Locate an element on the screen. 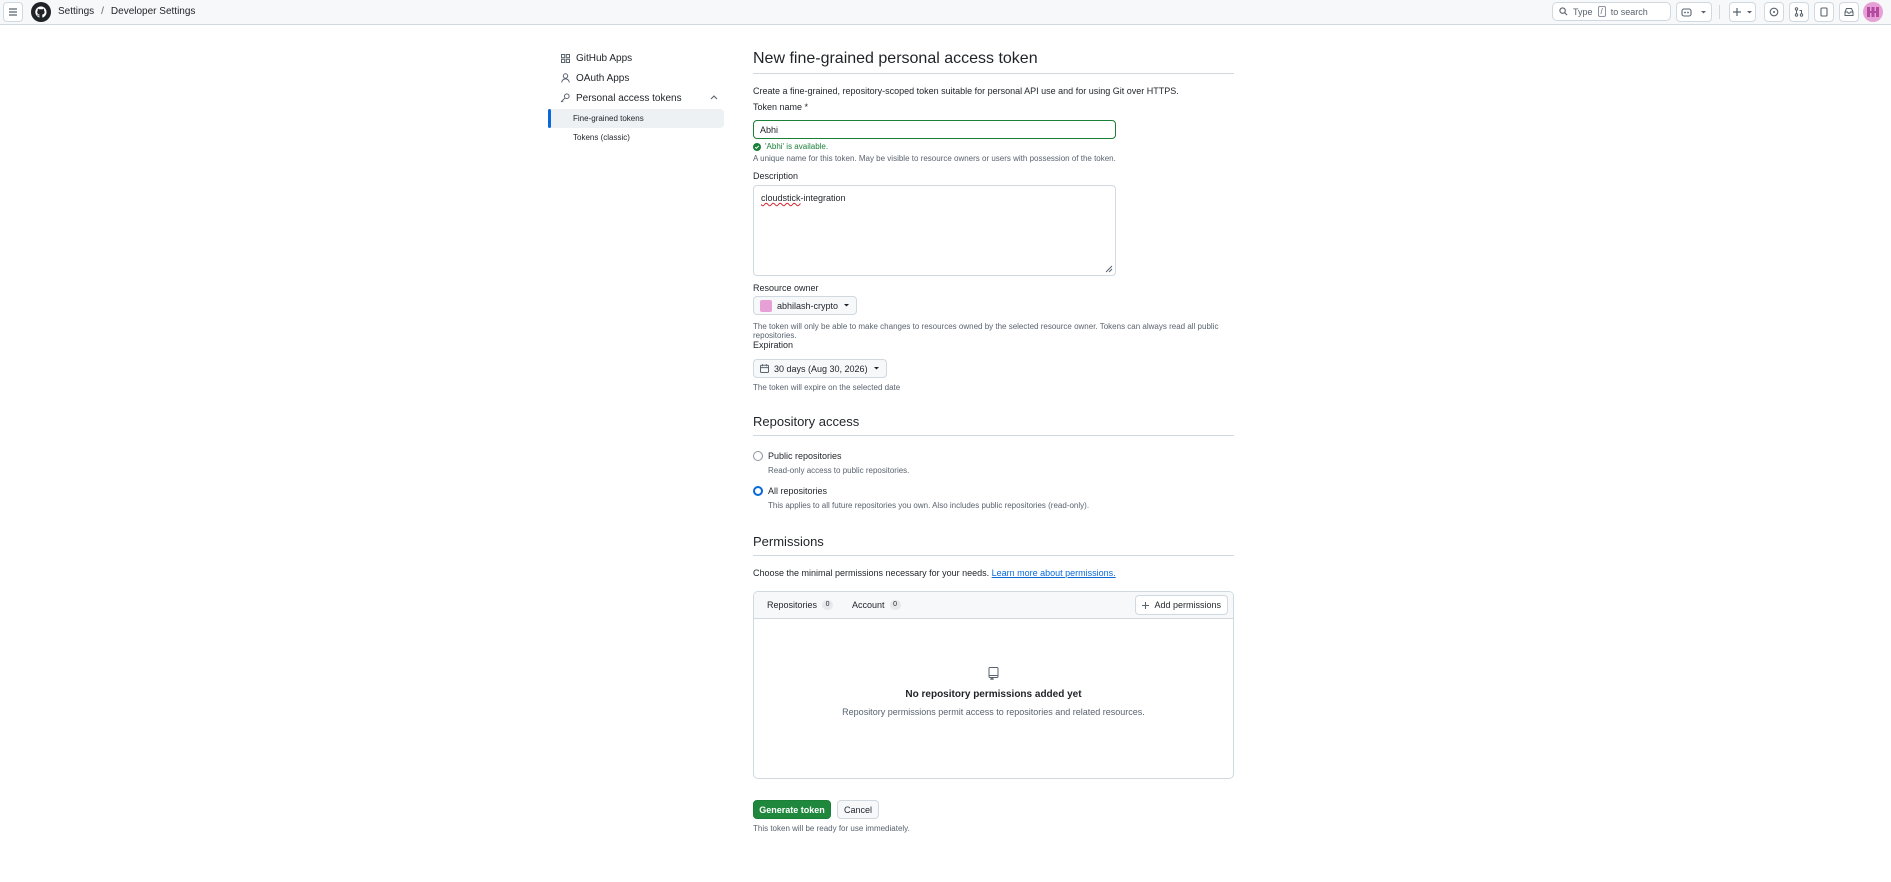 The width and height of the screenshot is (1891, 882). radio-public-repositories: Public repositories is located at coordinates (797, 456).